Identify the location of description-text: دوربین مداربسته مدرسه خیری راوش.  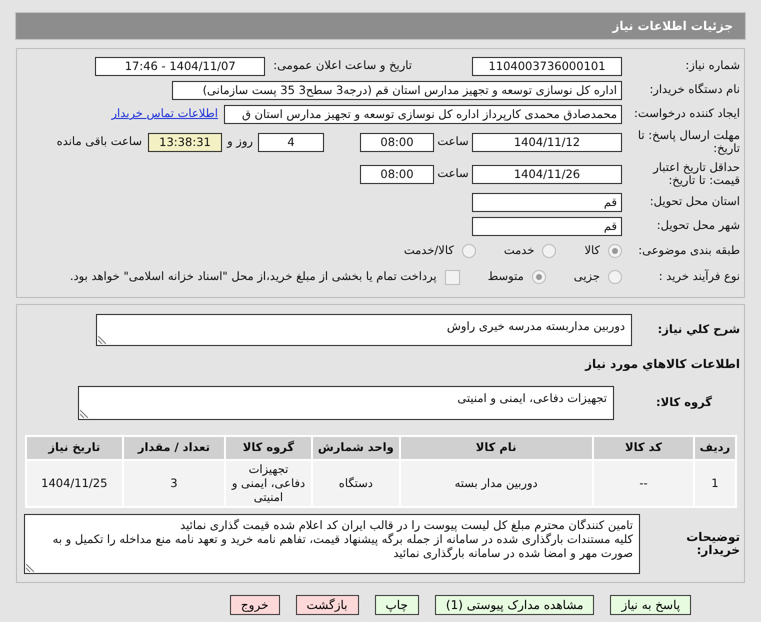
(535, 326).